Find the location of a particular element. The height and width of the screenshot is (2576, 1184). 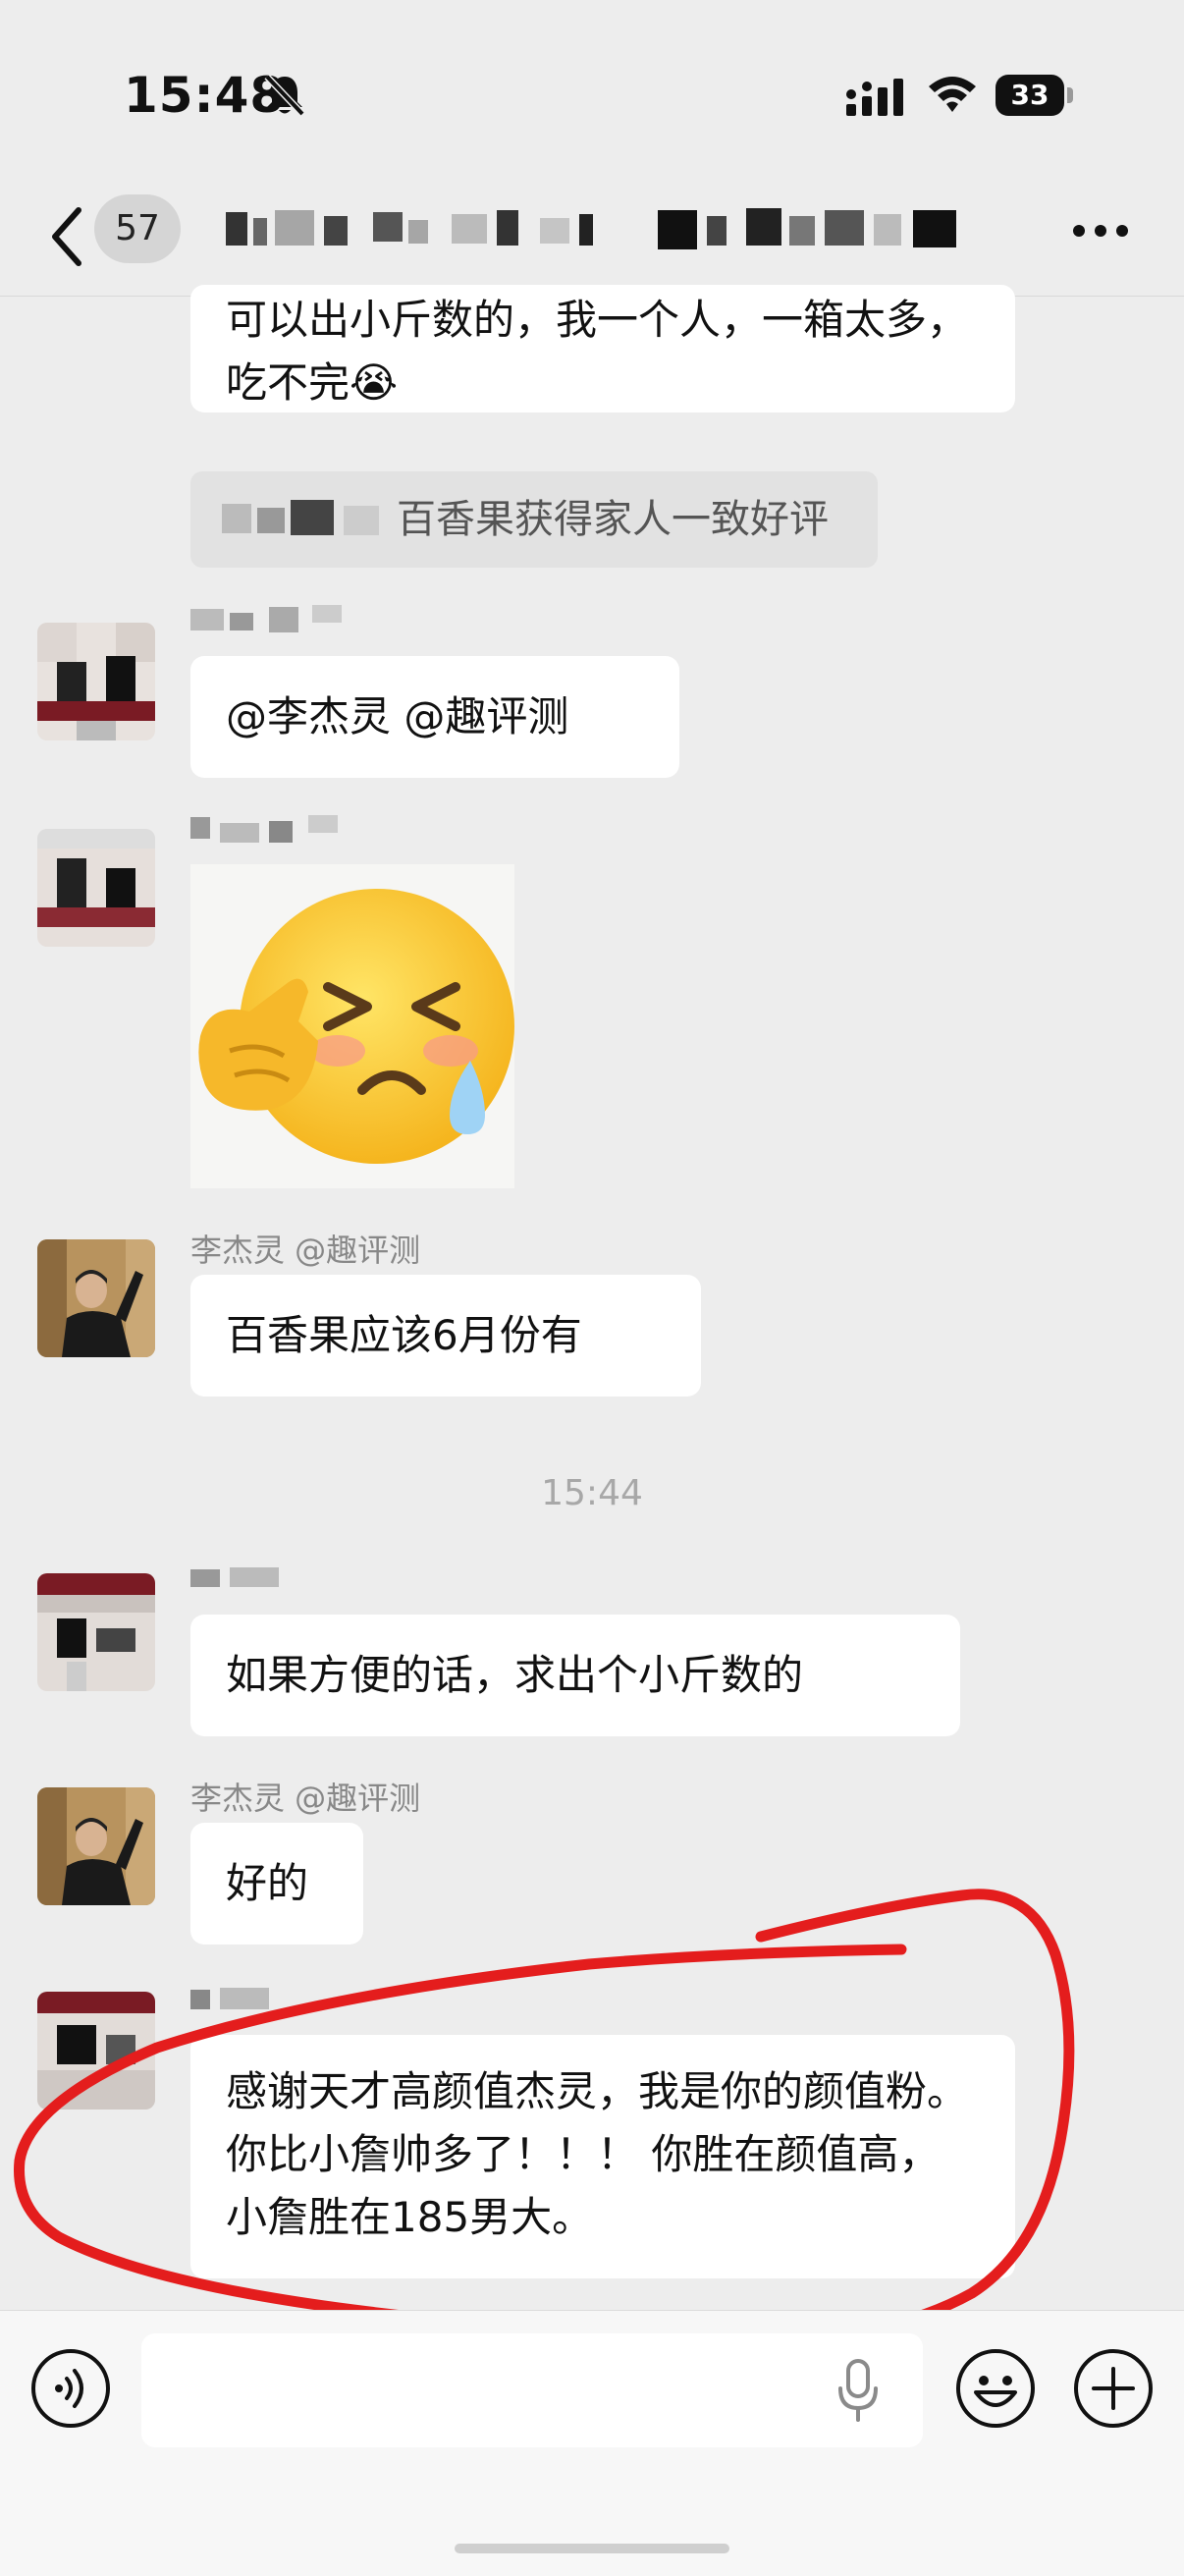

plus-icon is located at coordinates (1113, 2388).